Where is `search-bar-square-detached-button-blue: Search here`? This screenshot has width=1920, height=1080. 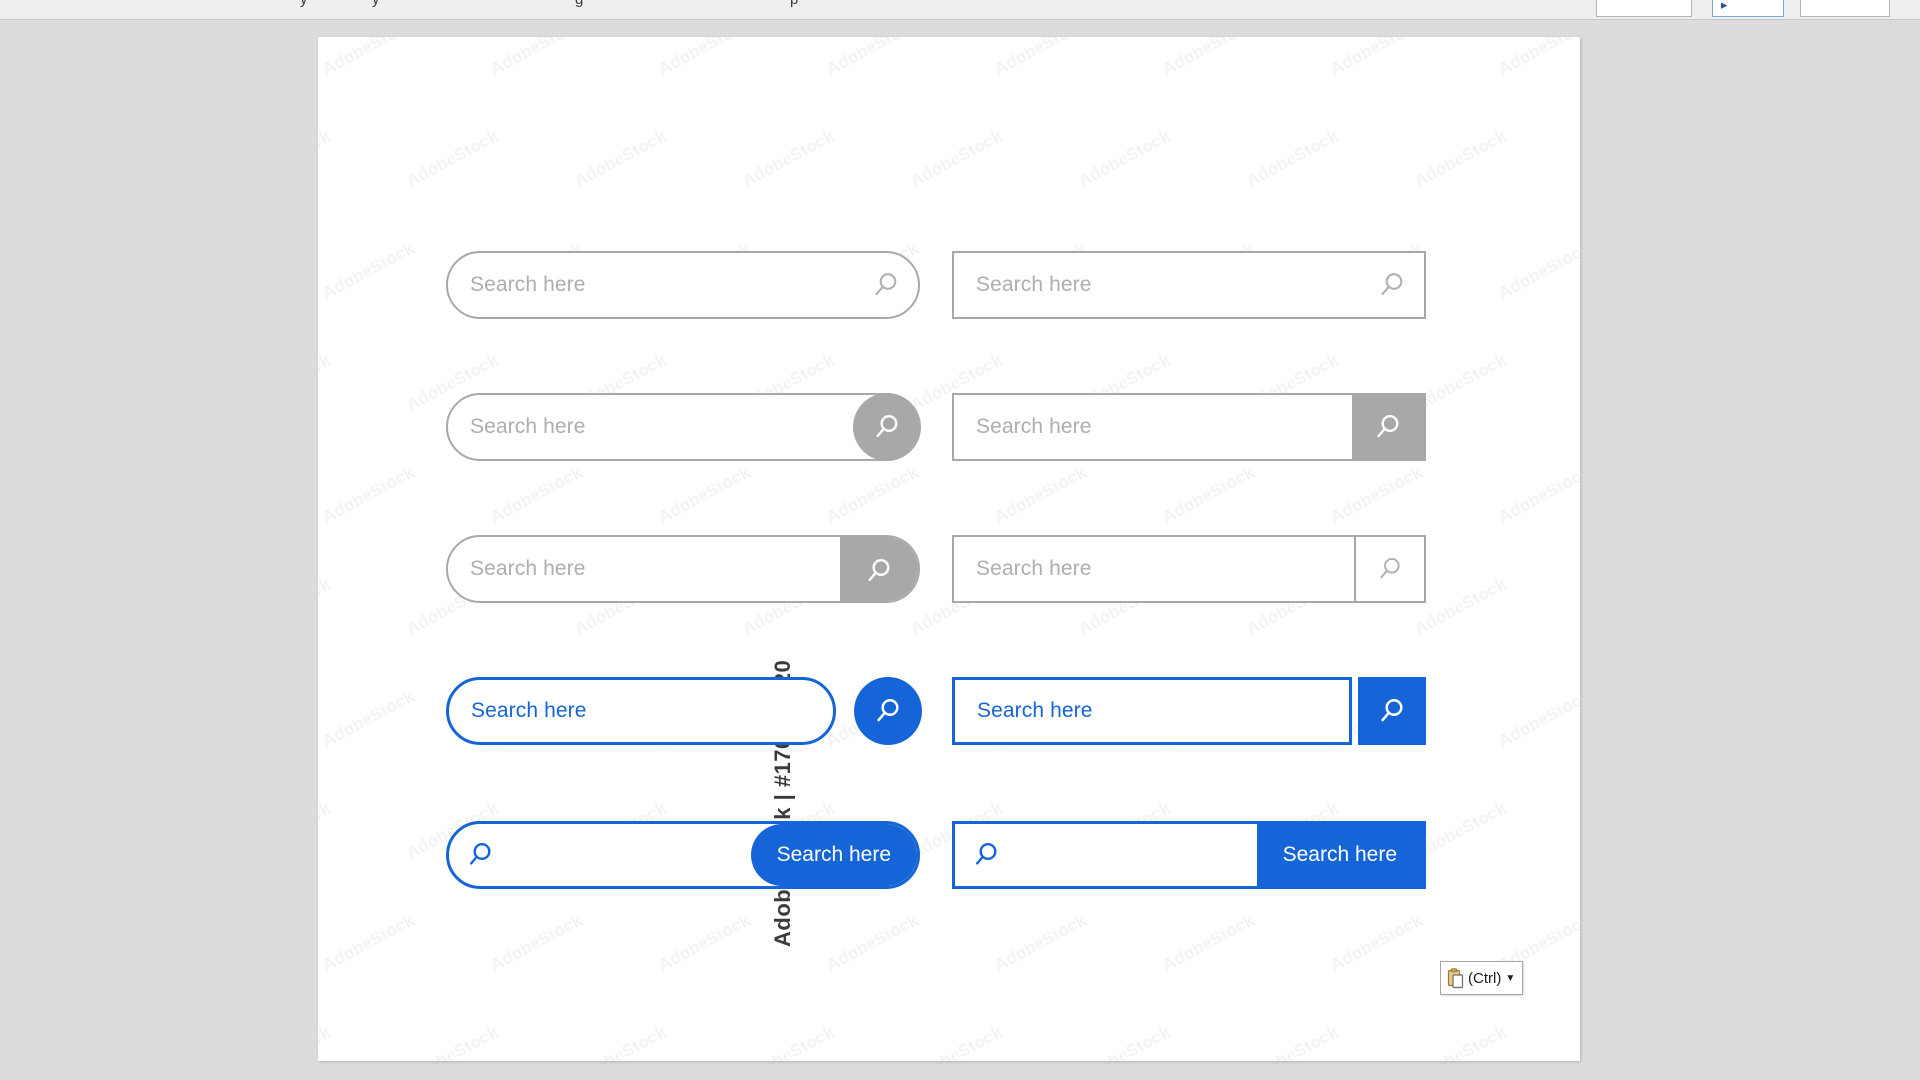 search-bar-square-detached-button-blue: Search here is located at coordinates (1189, 711).